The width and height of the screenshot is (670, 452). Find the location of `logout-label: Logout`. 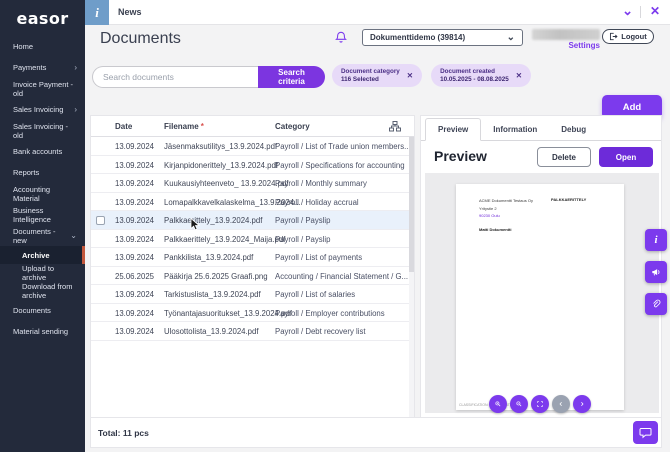

logout-label: Logout is located at coordinates (634, 36).